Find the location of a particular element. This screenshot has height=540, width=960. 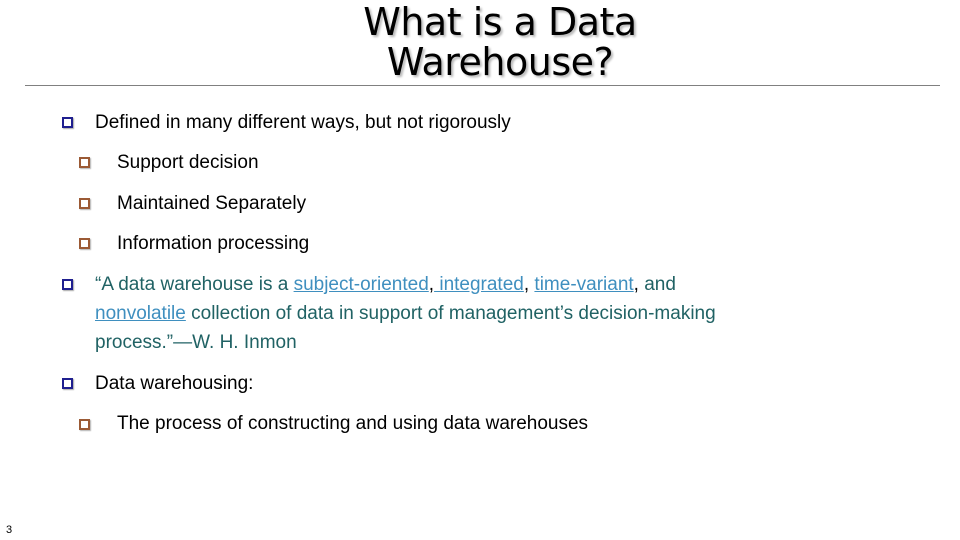

bullet-data-warehousing: Data warehousing: is located at coordinates (174, 383).